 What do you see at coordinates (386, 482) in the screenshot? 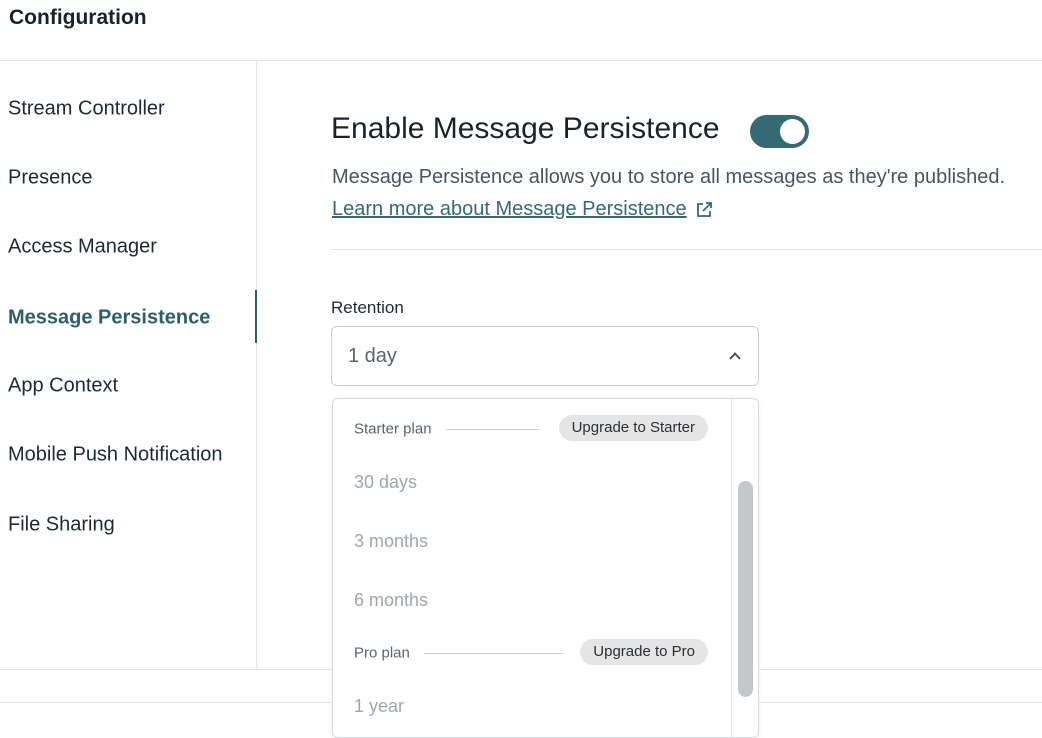
I see `retention-option: 30 days` at bounding box center [386, 482].